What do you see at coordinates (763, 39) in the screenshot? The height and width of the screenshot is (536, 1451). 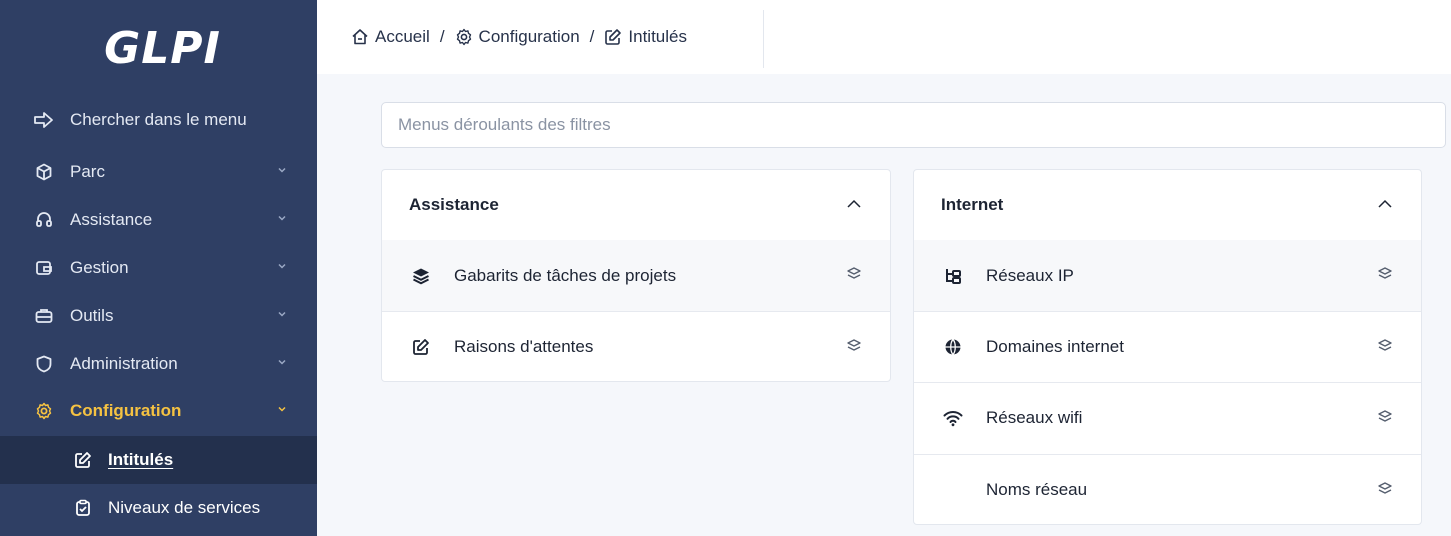 I see `topbar-divider` at bounding box center [763, 39].